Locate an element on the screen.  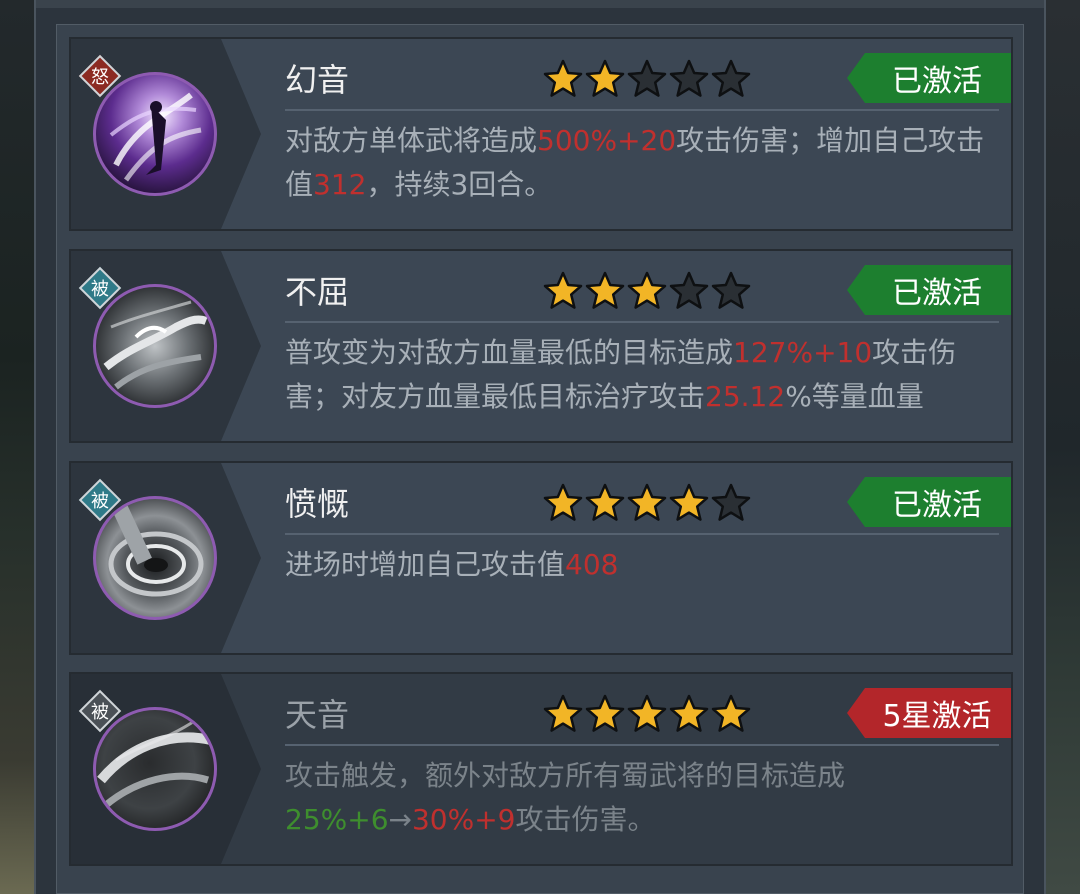
skill-description: 进场时增加自己攻击值408 is located at coordinates (635, 565).